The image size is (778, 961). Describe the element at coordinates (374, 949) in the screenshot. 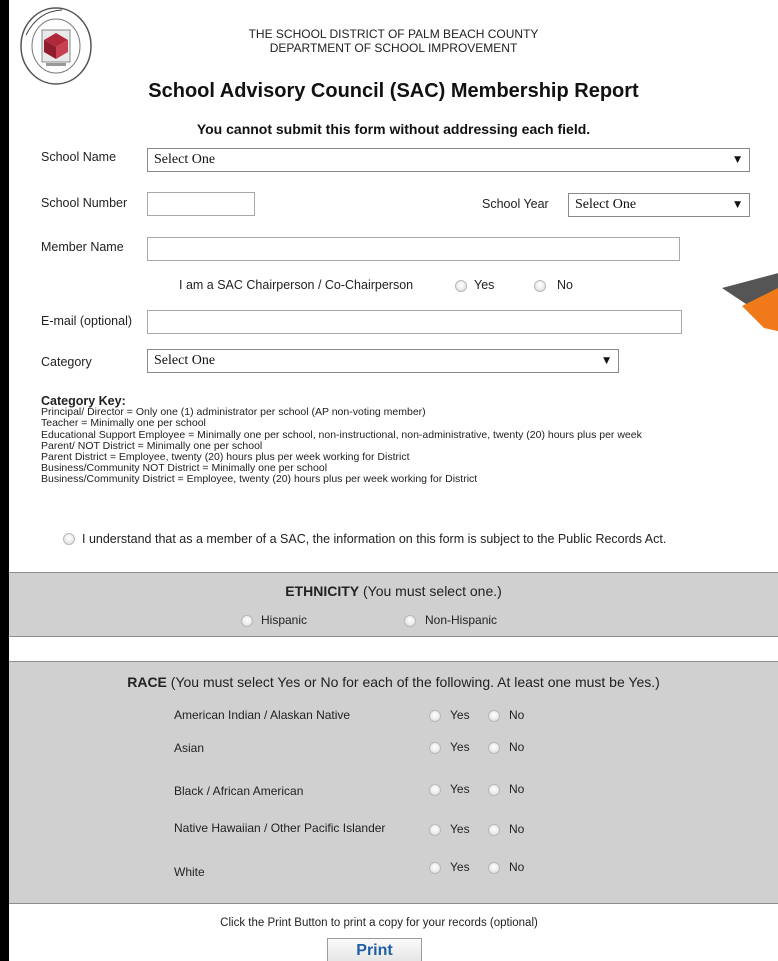

I see `print-button: Print` at that location.